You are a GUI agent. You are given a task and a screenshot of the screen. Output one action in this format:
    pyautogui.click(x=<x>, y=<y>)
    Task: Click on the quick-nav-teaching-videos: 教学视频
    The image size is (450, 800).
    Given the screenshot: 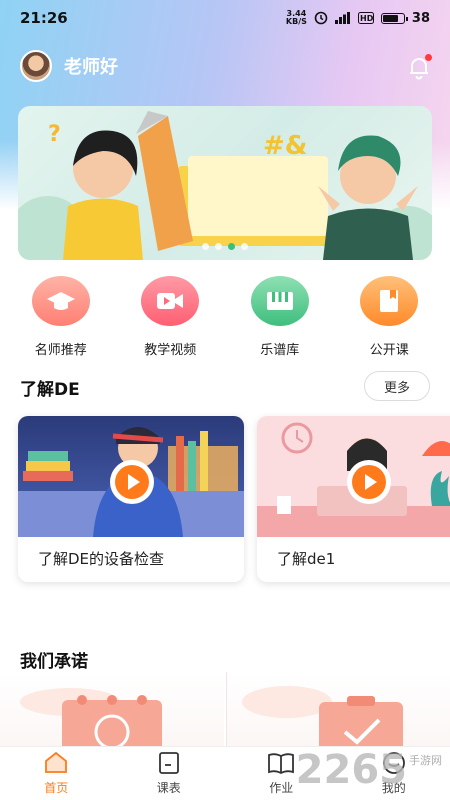 What is the action you would take?
    pyautogui.click(x=170, y=317)
    